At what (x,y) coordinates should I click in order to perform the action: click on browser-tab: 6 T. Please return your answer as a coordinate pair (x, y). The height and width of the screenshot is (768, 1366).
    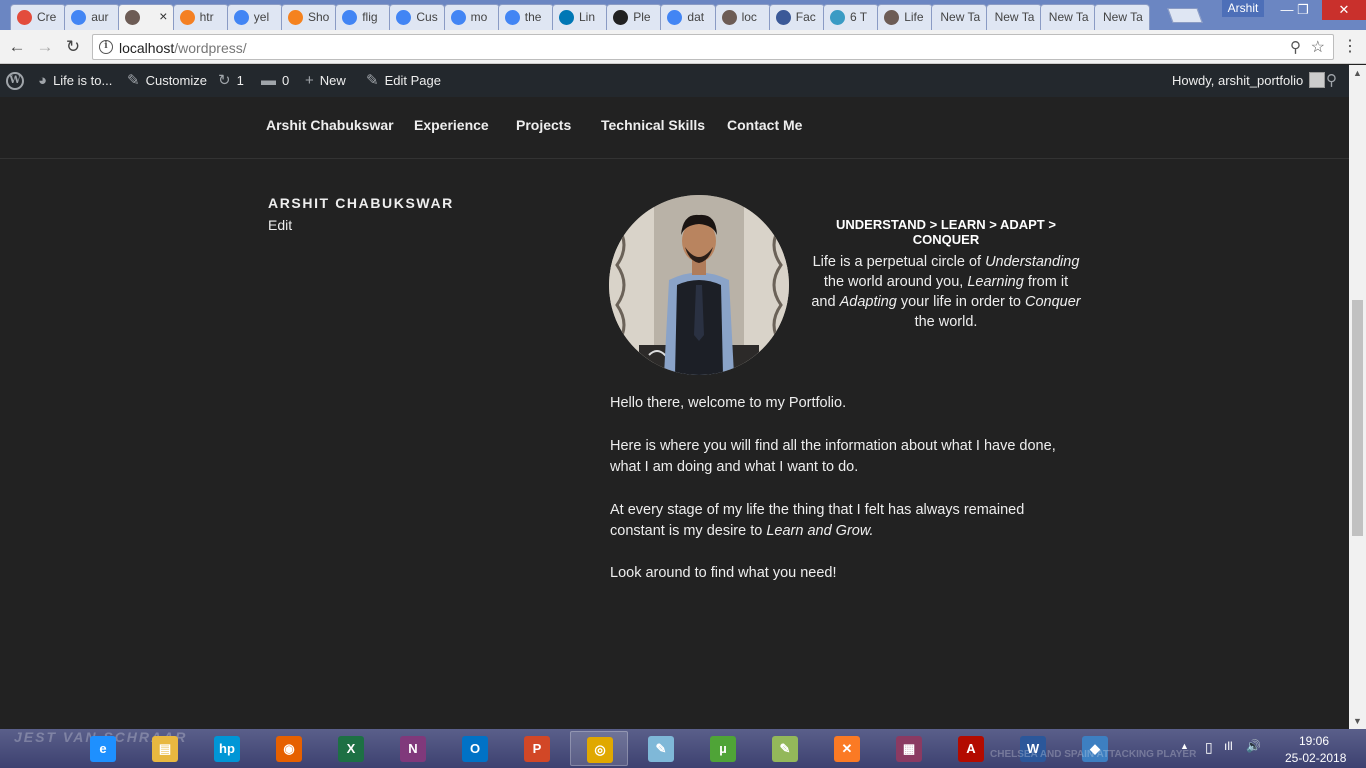
    Looking at the image, I should click on (851, 17).